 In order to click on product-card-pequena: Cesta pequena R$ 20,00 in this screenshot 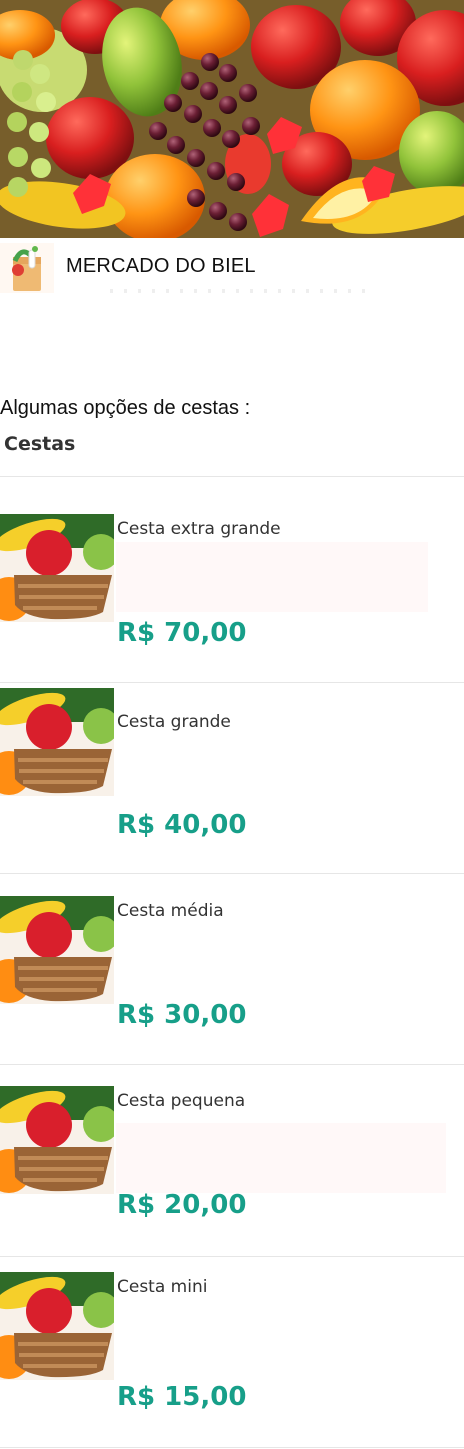, I will do `click(232, 1181)`.